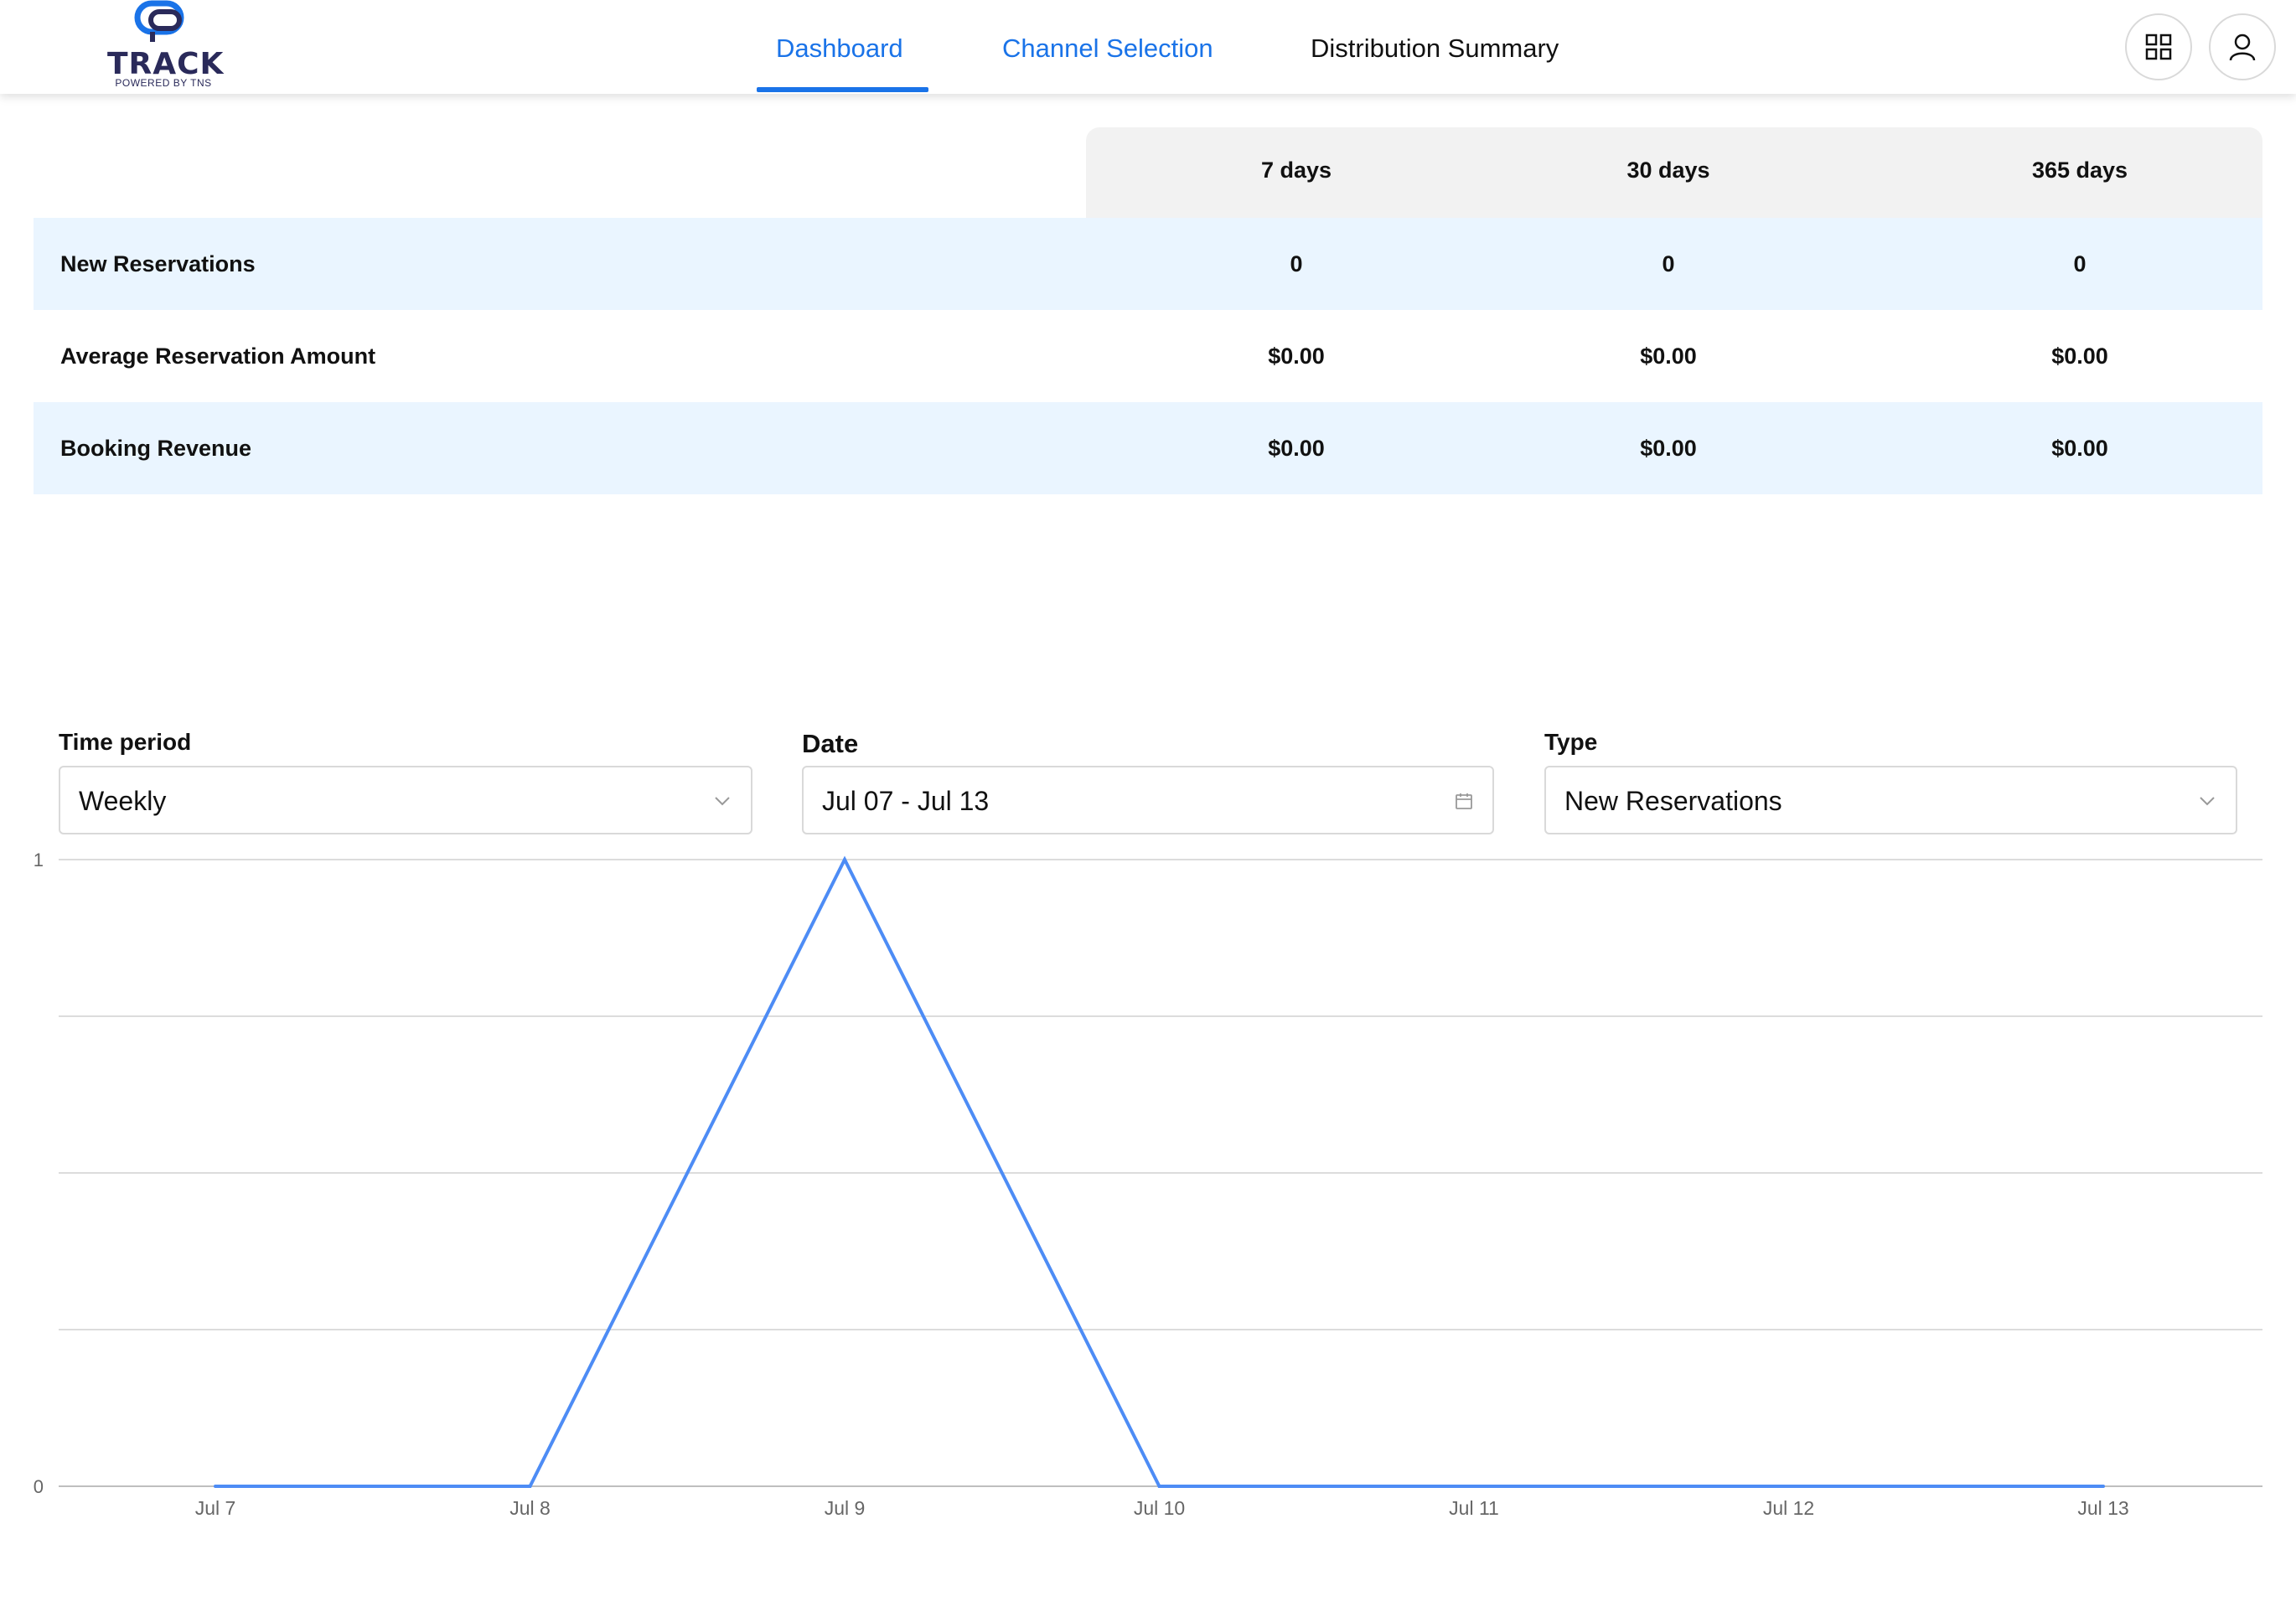 The width and height of the screenshot is (2296, 1622). Describe the element at coordinates (2080, 170) in the screenshot. I see `column-header-365-days: 365 days` at that location.